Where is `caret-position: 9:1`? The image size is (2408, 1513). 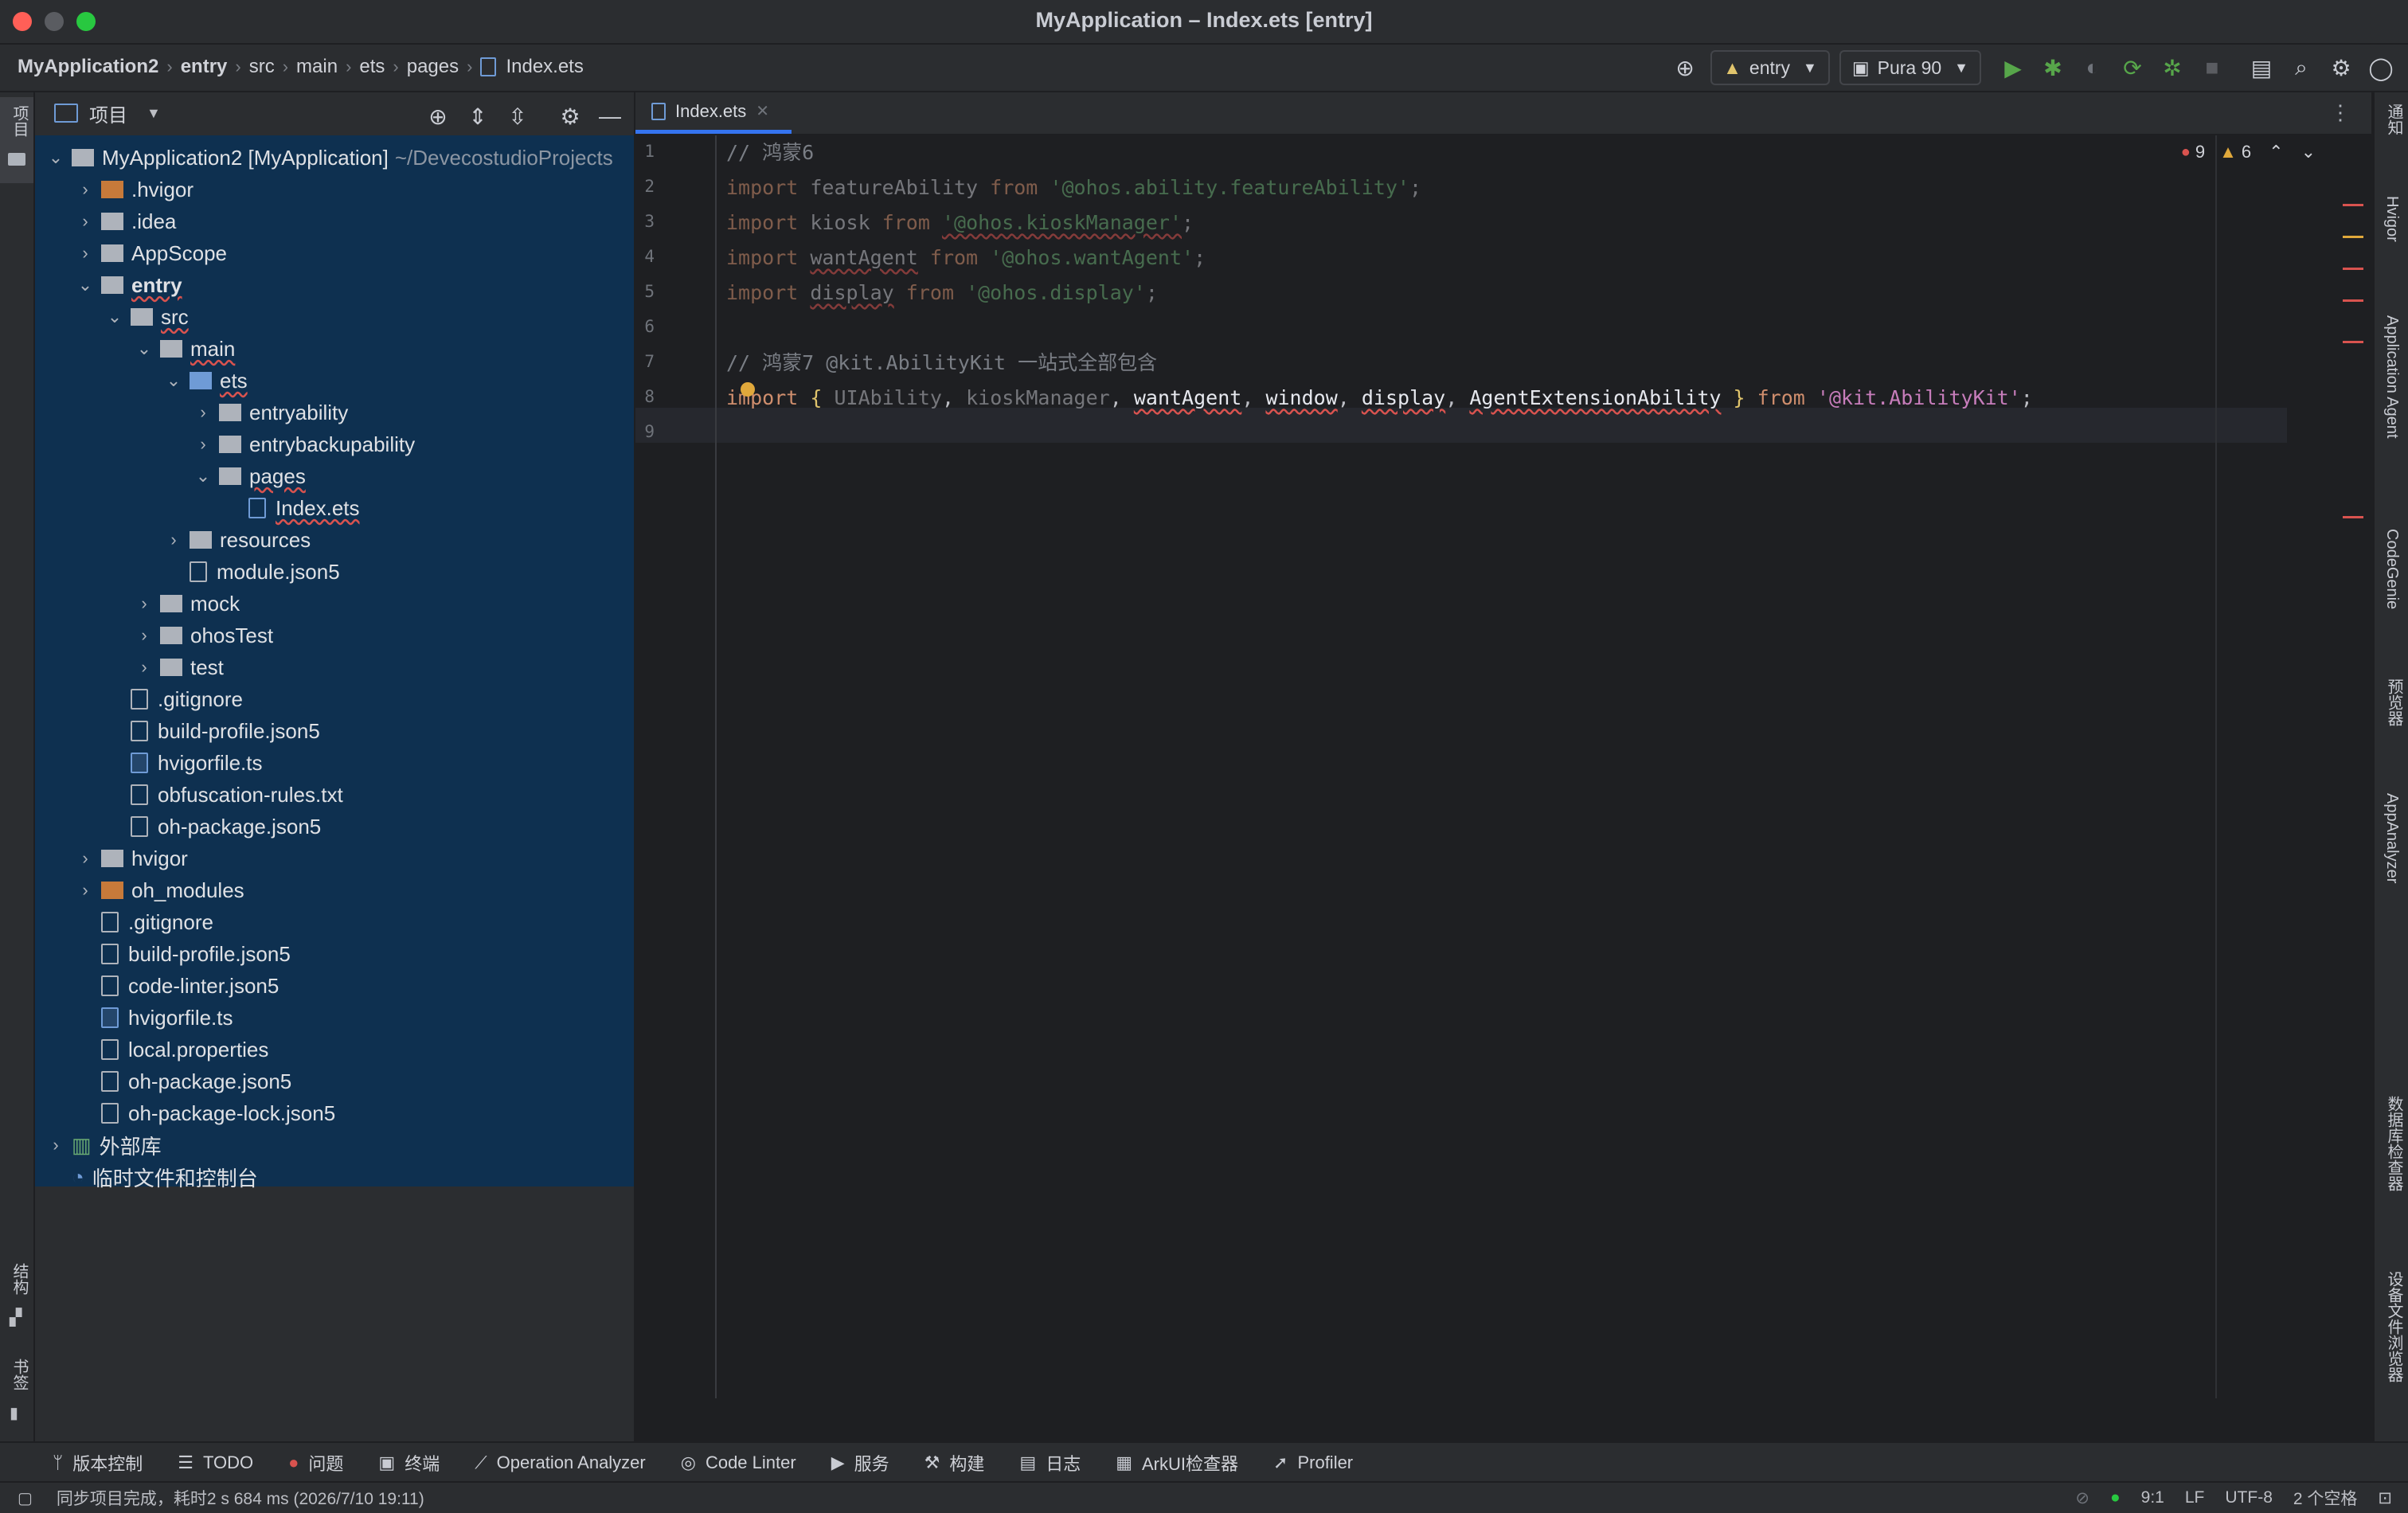 caret-position: 9:1 is located at coordinates (2152, 1498).